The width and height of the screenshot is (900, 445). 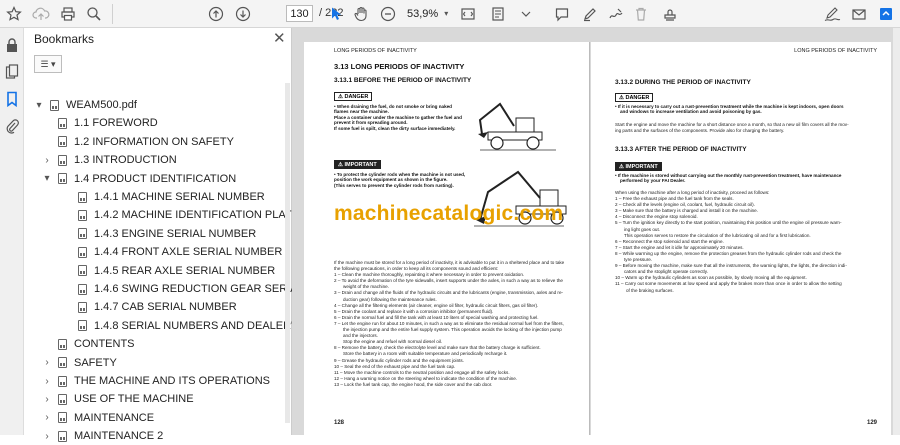 What do you see at coordinates (155, 178) in the screenshot?
I see `bookmark-label: 1.4 PRODUCT IDENTIFICATION` at bounding box center [155, 178].